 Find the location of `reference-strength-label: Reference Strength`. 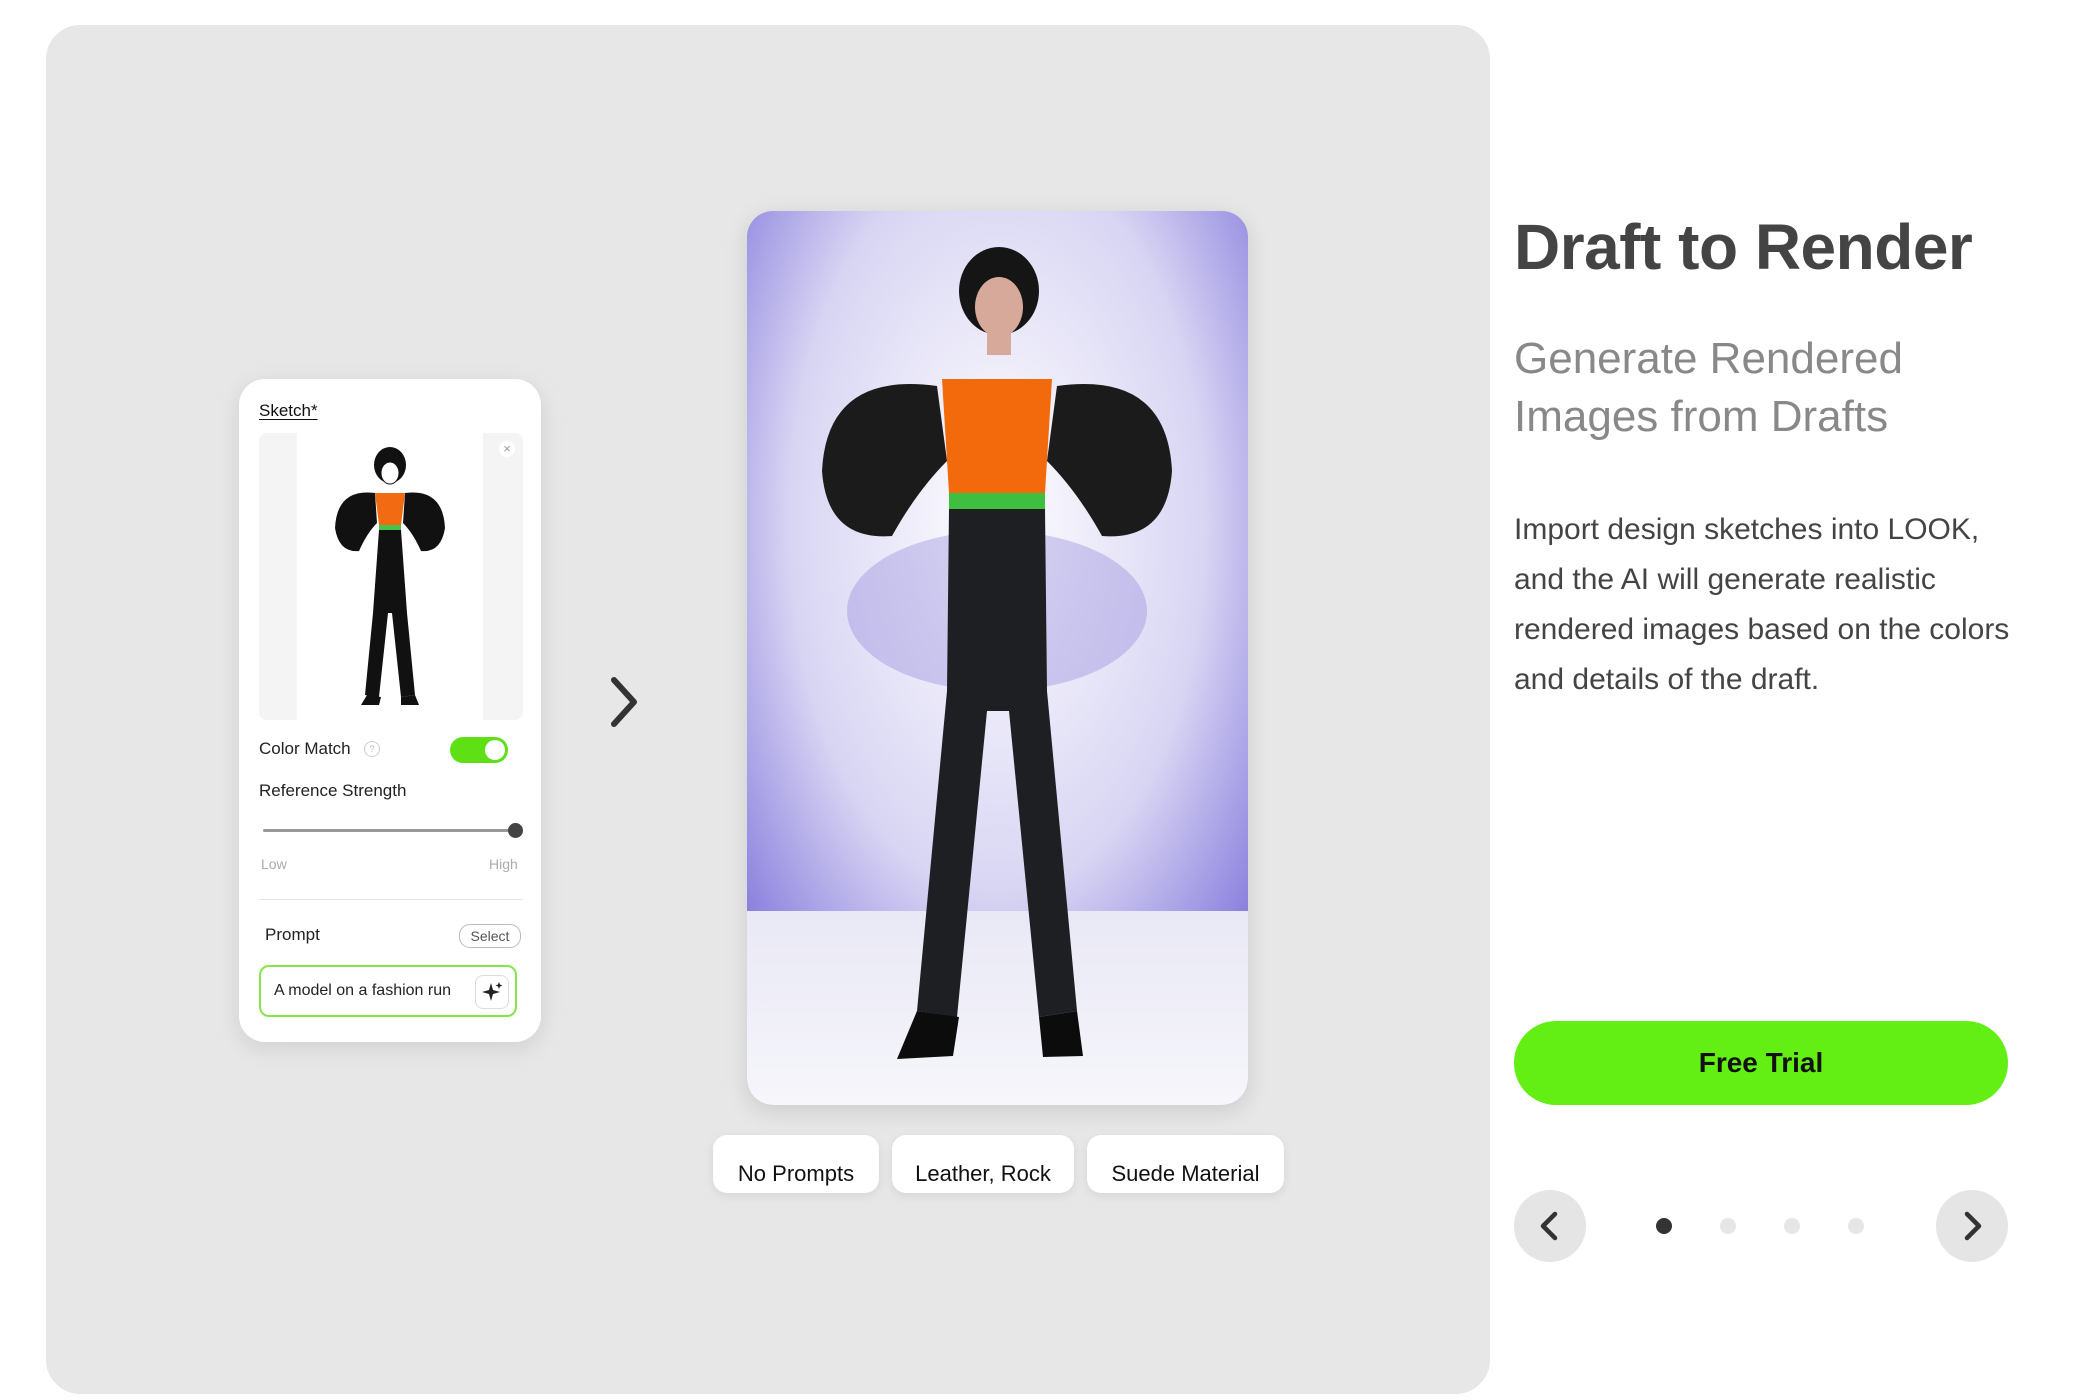

reference-strength-label: Reference Strength is located at coordinates (333, 790).